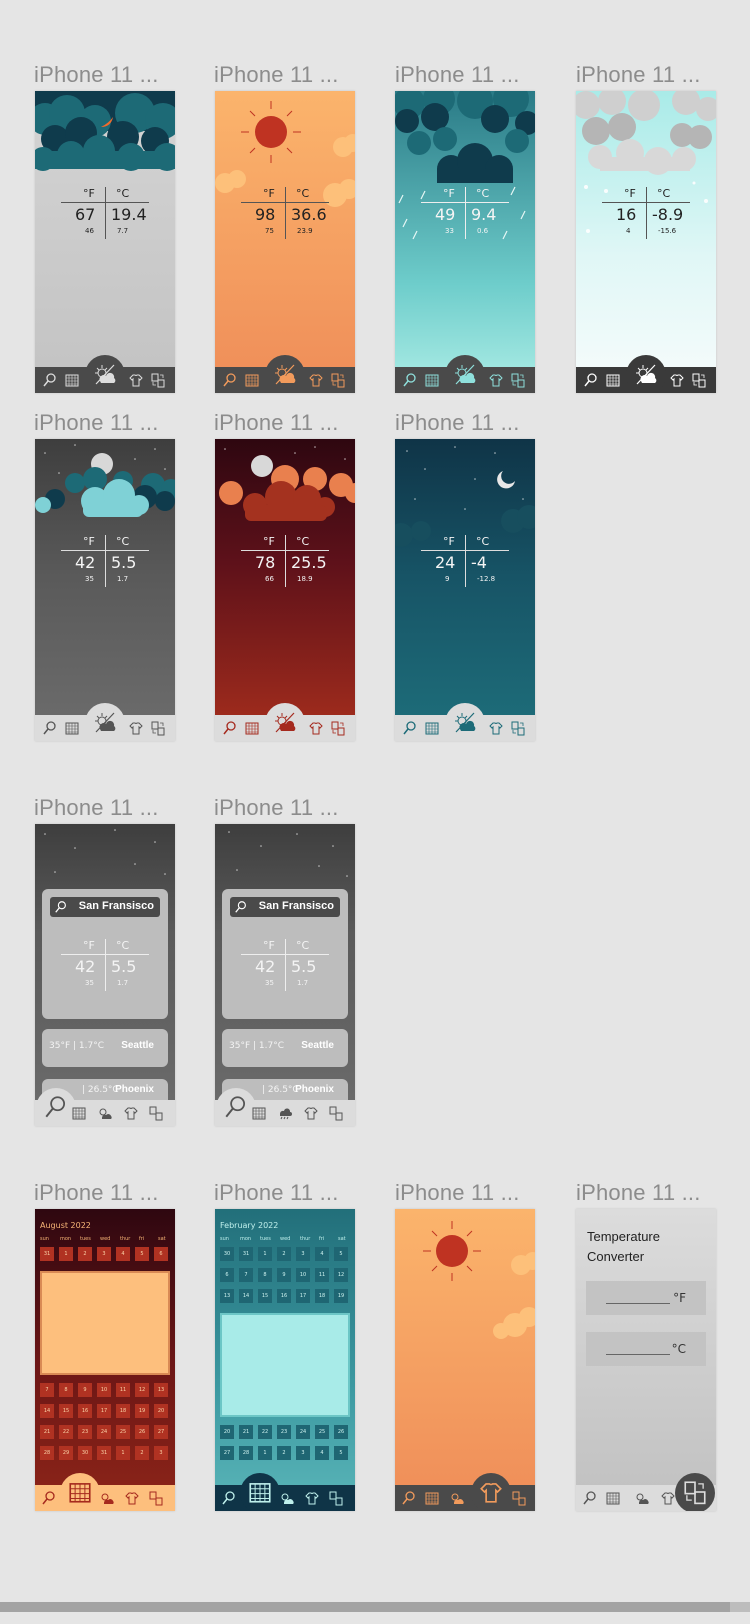 This screenshot has height=1624, width=750. I want to click on search-input: San Fransisco, so click(285, 907).